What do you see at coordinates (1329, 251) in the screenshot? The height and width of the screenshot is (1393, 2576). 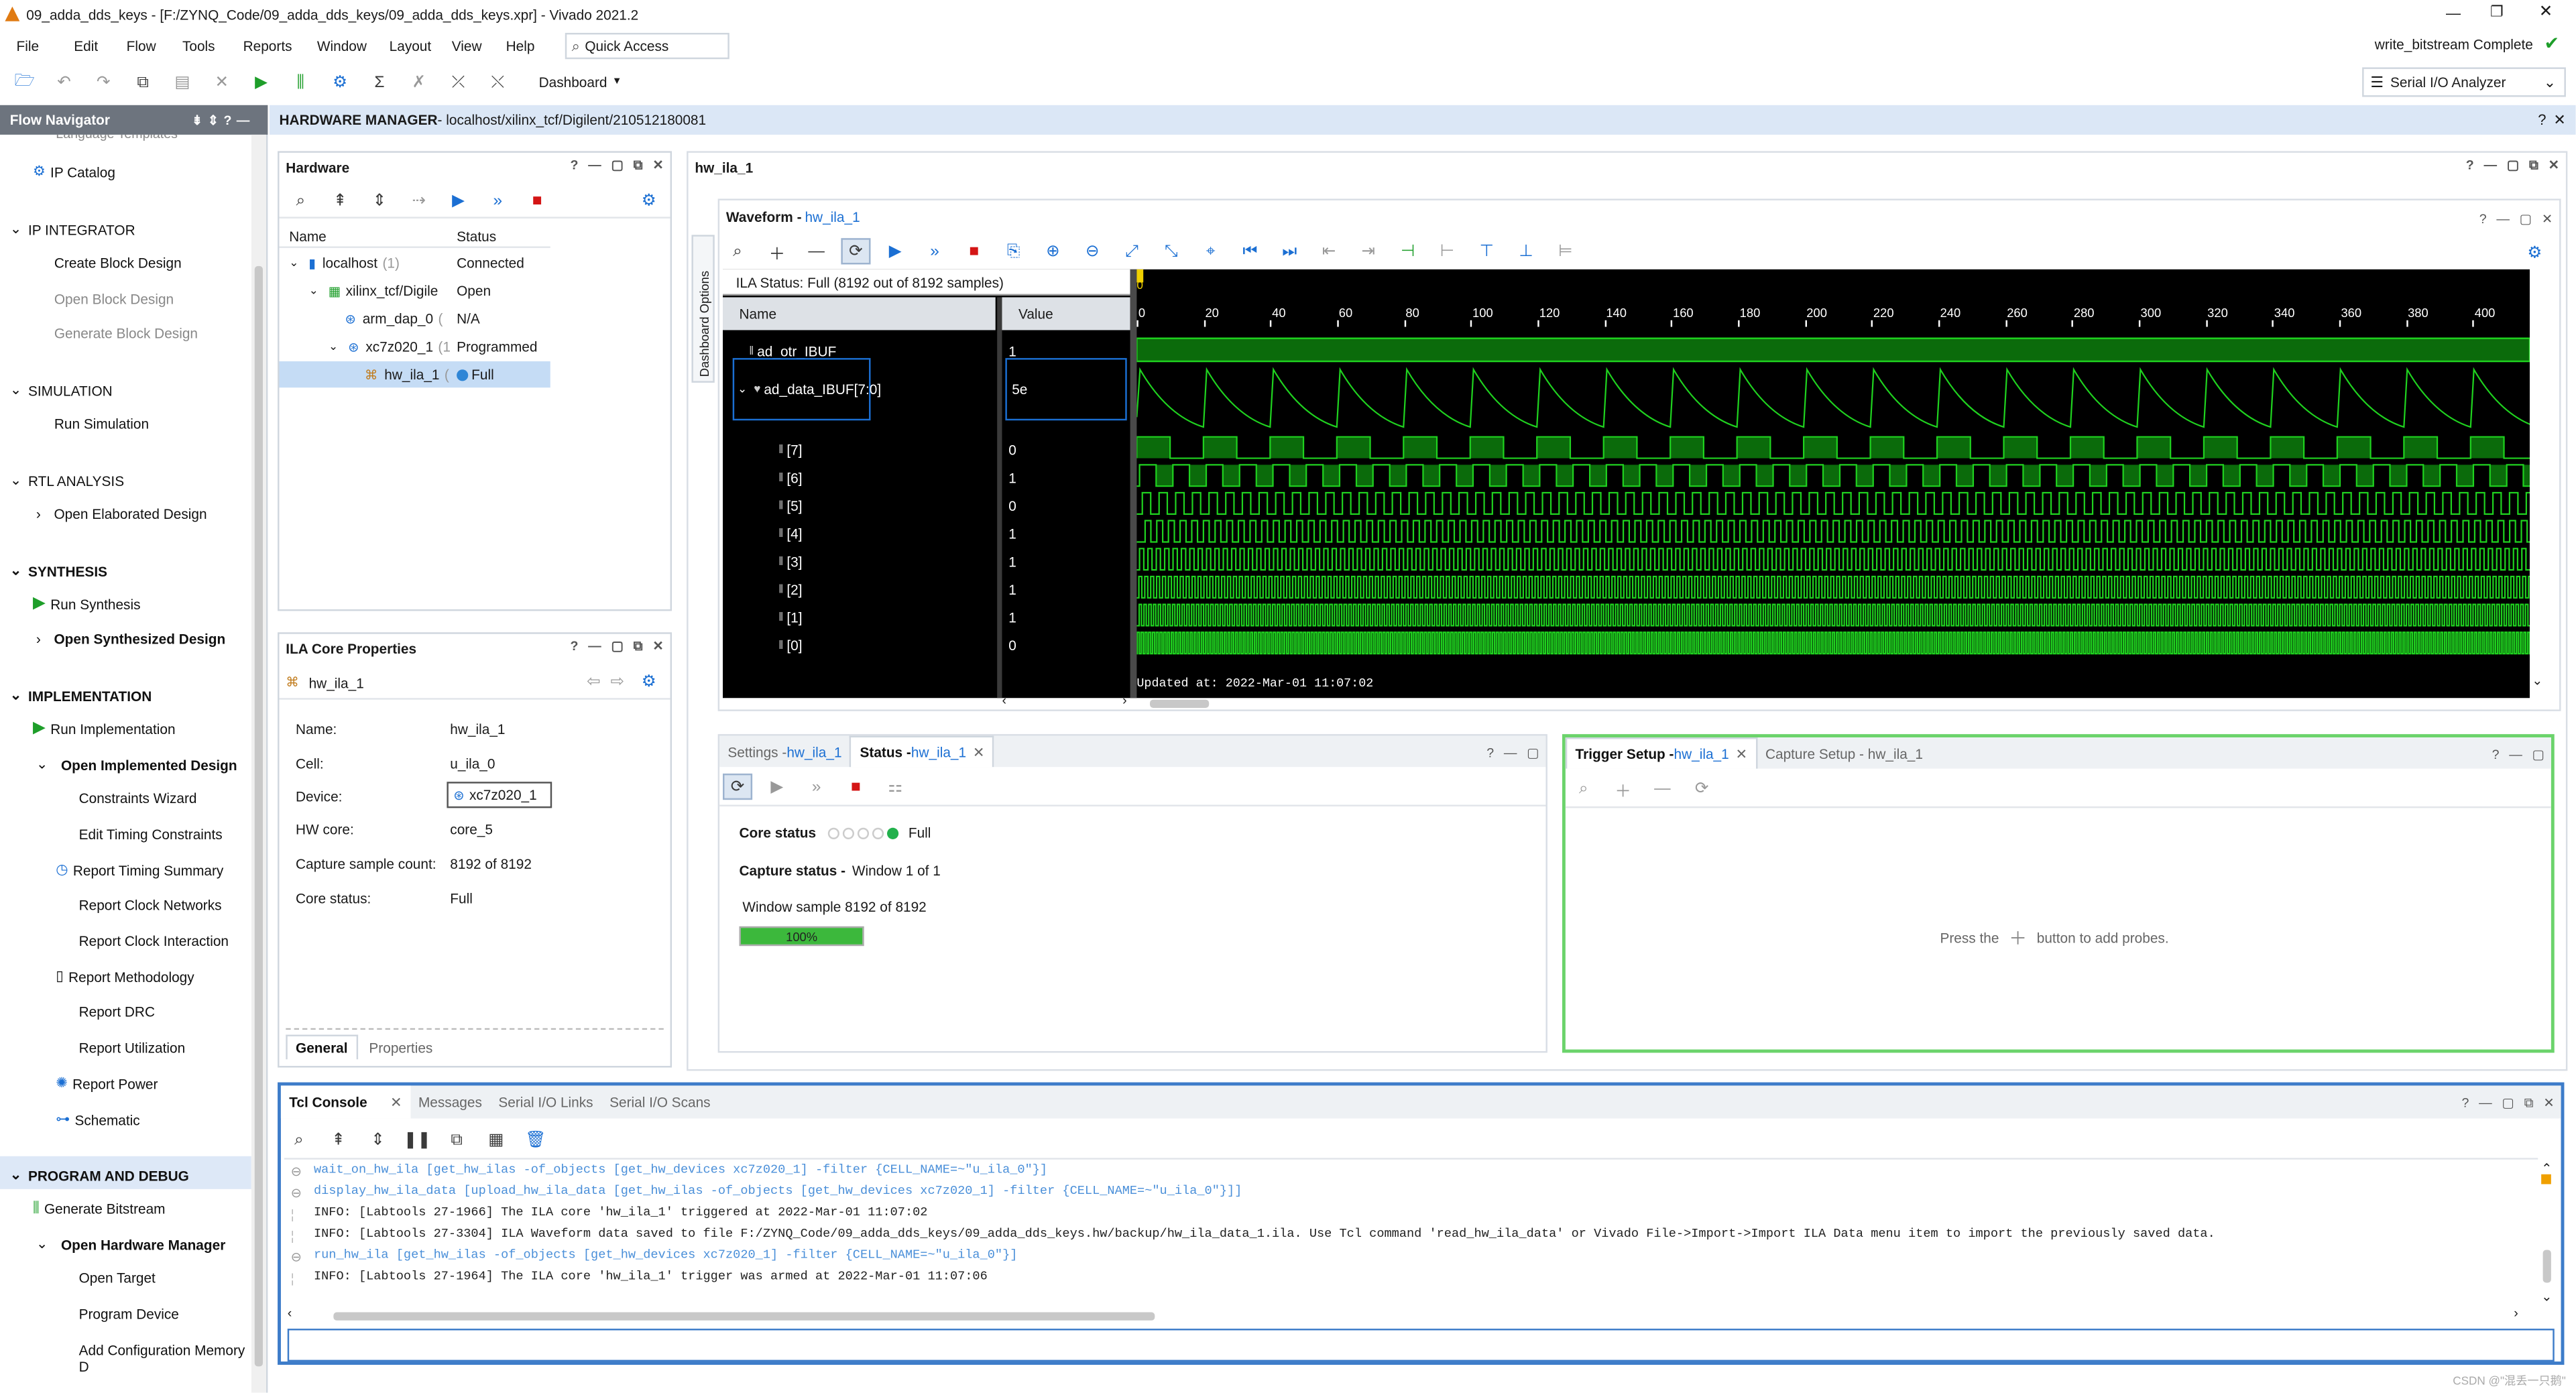 I see `prev-transition-icon: ⇤` at bounding box center [1329, 251].